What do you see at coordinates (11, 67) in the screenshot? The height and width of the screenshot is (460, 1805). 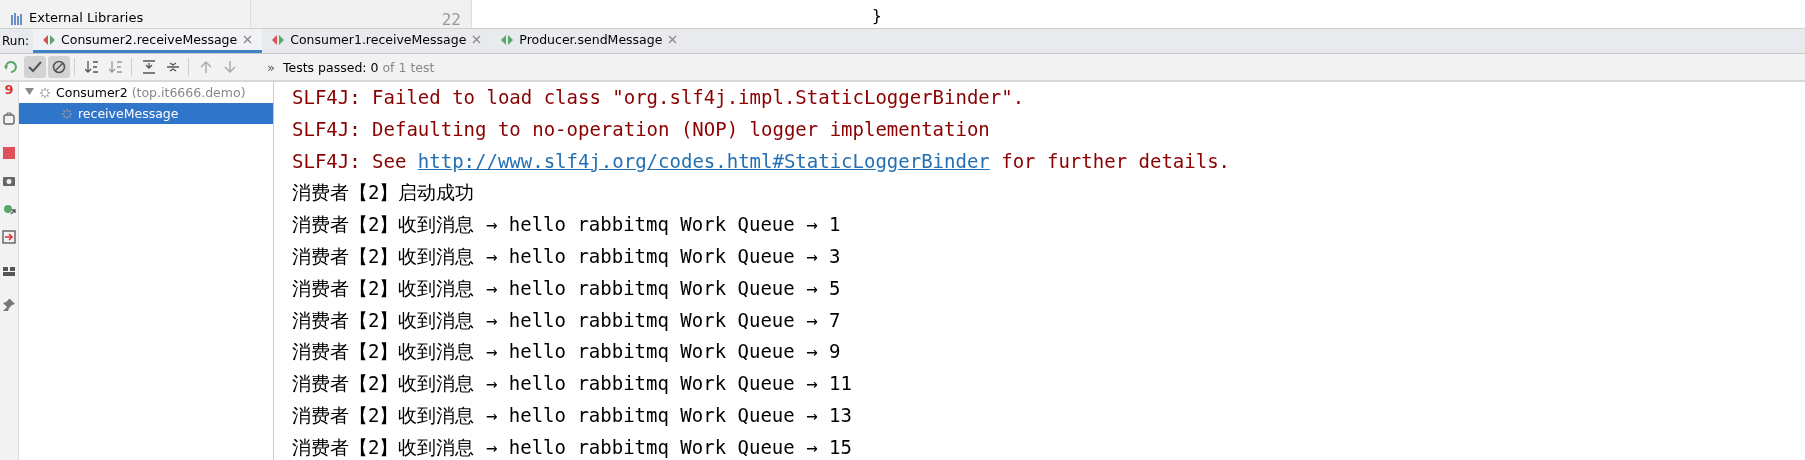 I see `rerun-icon` at bounding box center [11, 67].